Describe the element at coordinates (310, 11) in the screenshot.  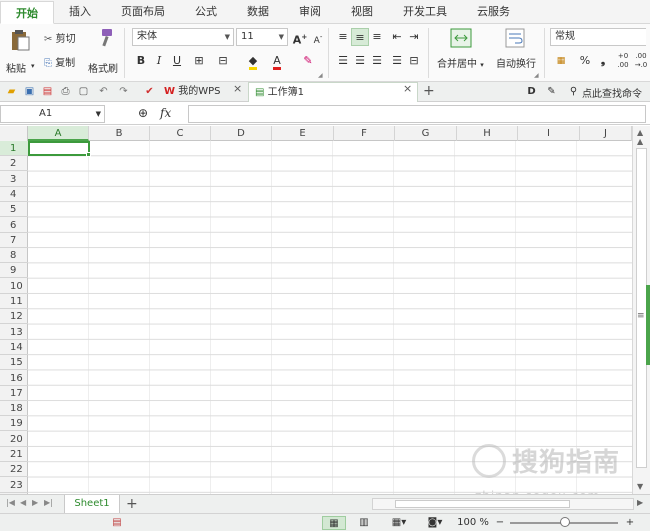
I see `tab-review: 审阅` at that location.